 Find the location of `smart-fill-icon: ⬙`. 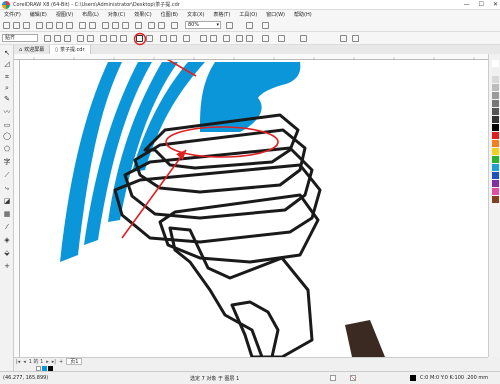

smart-fill-icon: ⬙ is located at coordinates (7, 253).